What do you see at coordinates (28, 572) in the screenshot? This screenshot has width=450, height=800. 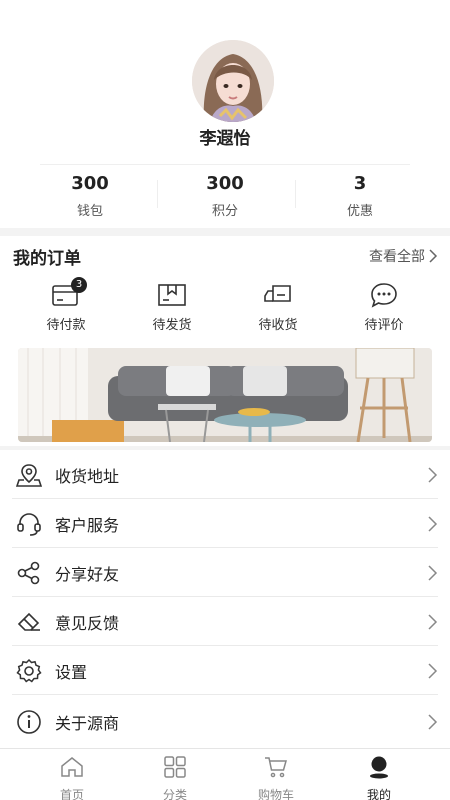 I see `share-icon` at bounding box center [28, 572].